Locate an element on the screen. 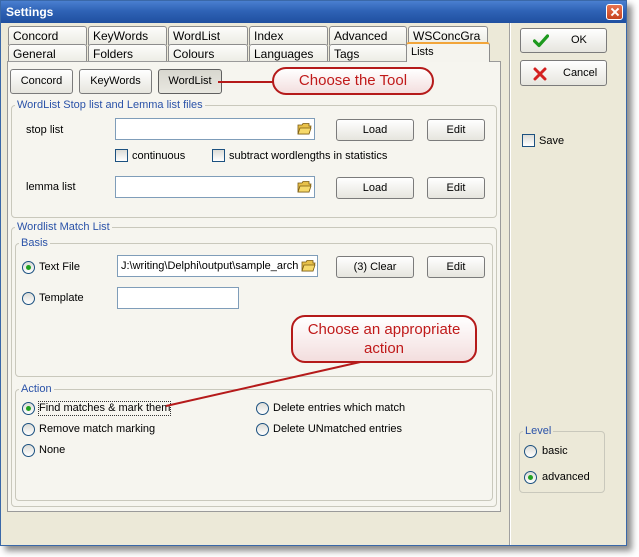  lemma-list-input is located at coordinates (215, 187).